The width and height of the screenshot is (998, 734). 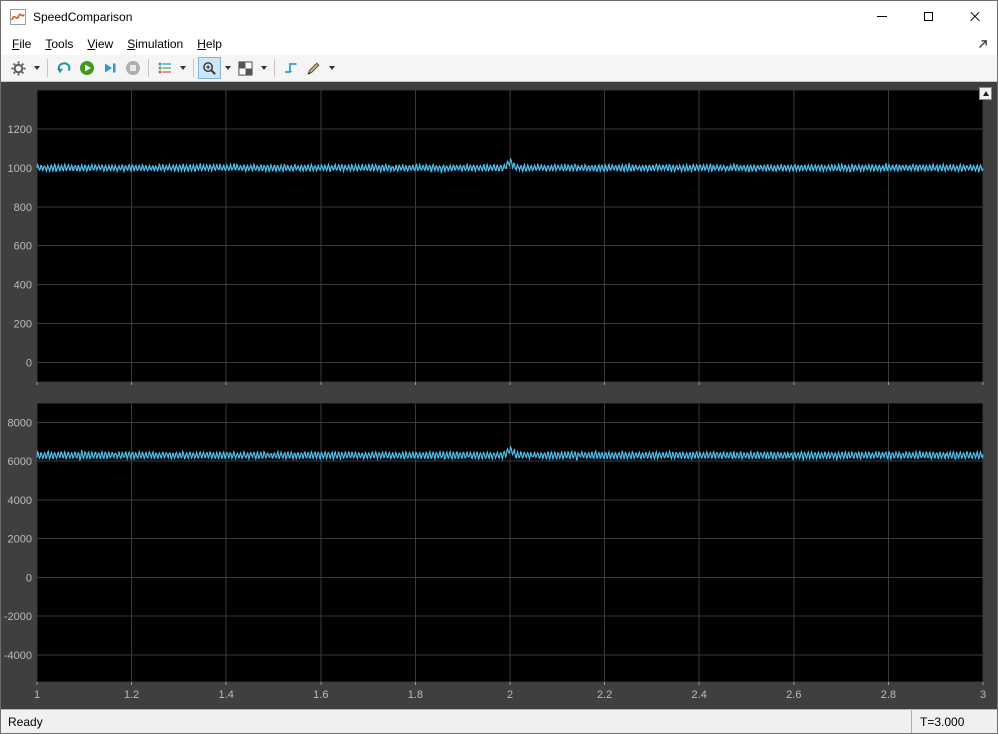 I want to click on window-title: SpeedComparison, so click(x=83, y=16).